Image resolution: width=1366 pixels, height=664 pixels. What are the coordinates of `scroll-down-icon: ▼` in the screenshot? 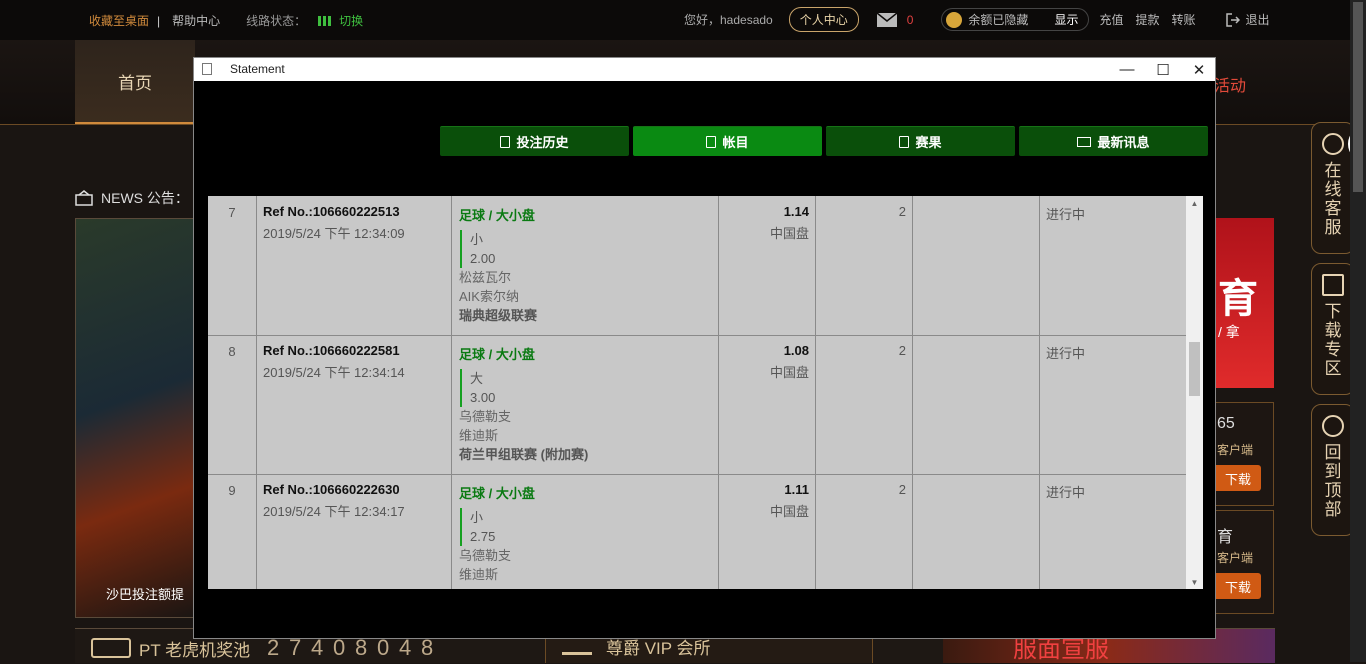 It's located at (1194, 582).